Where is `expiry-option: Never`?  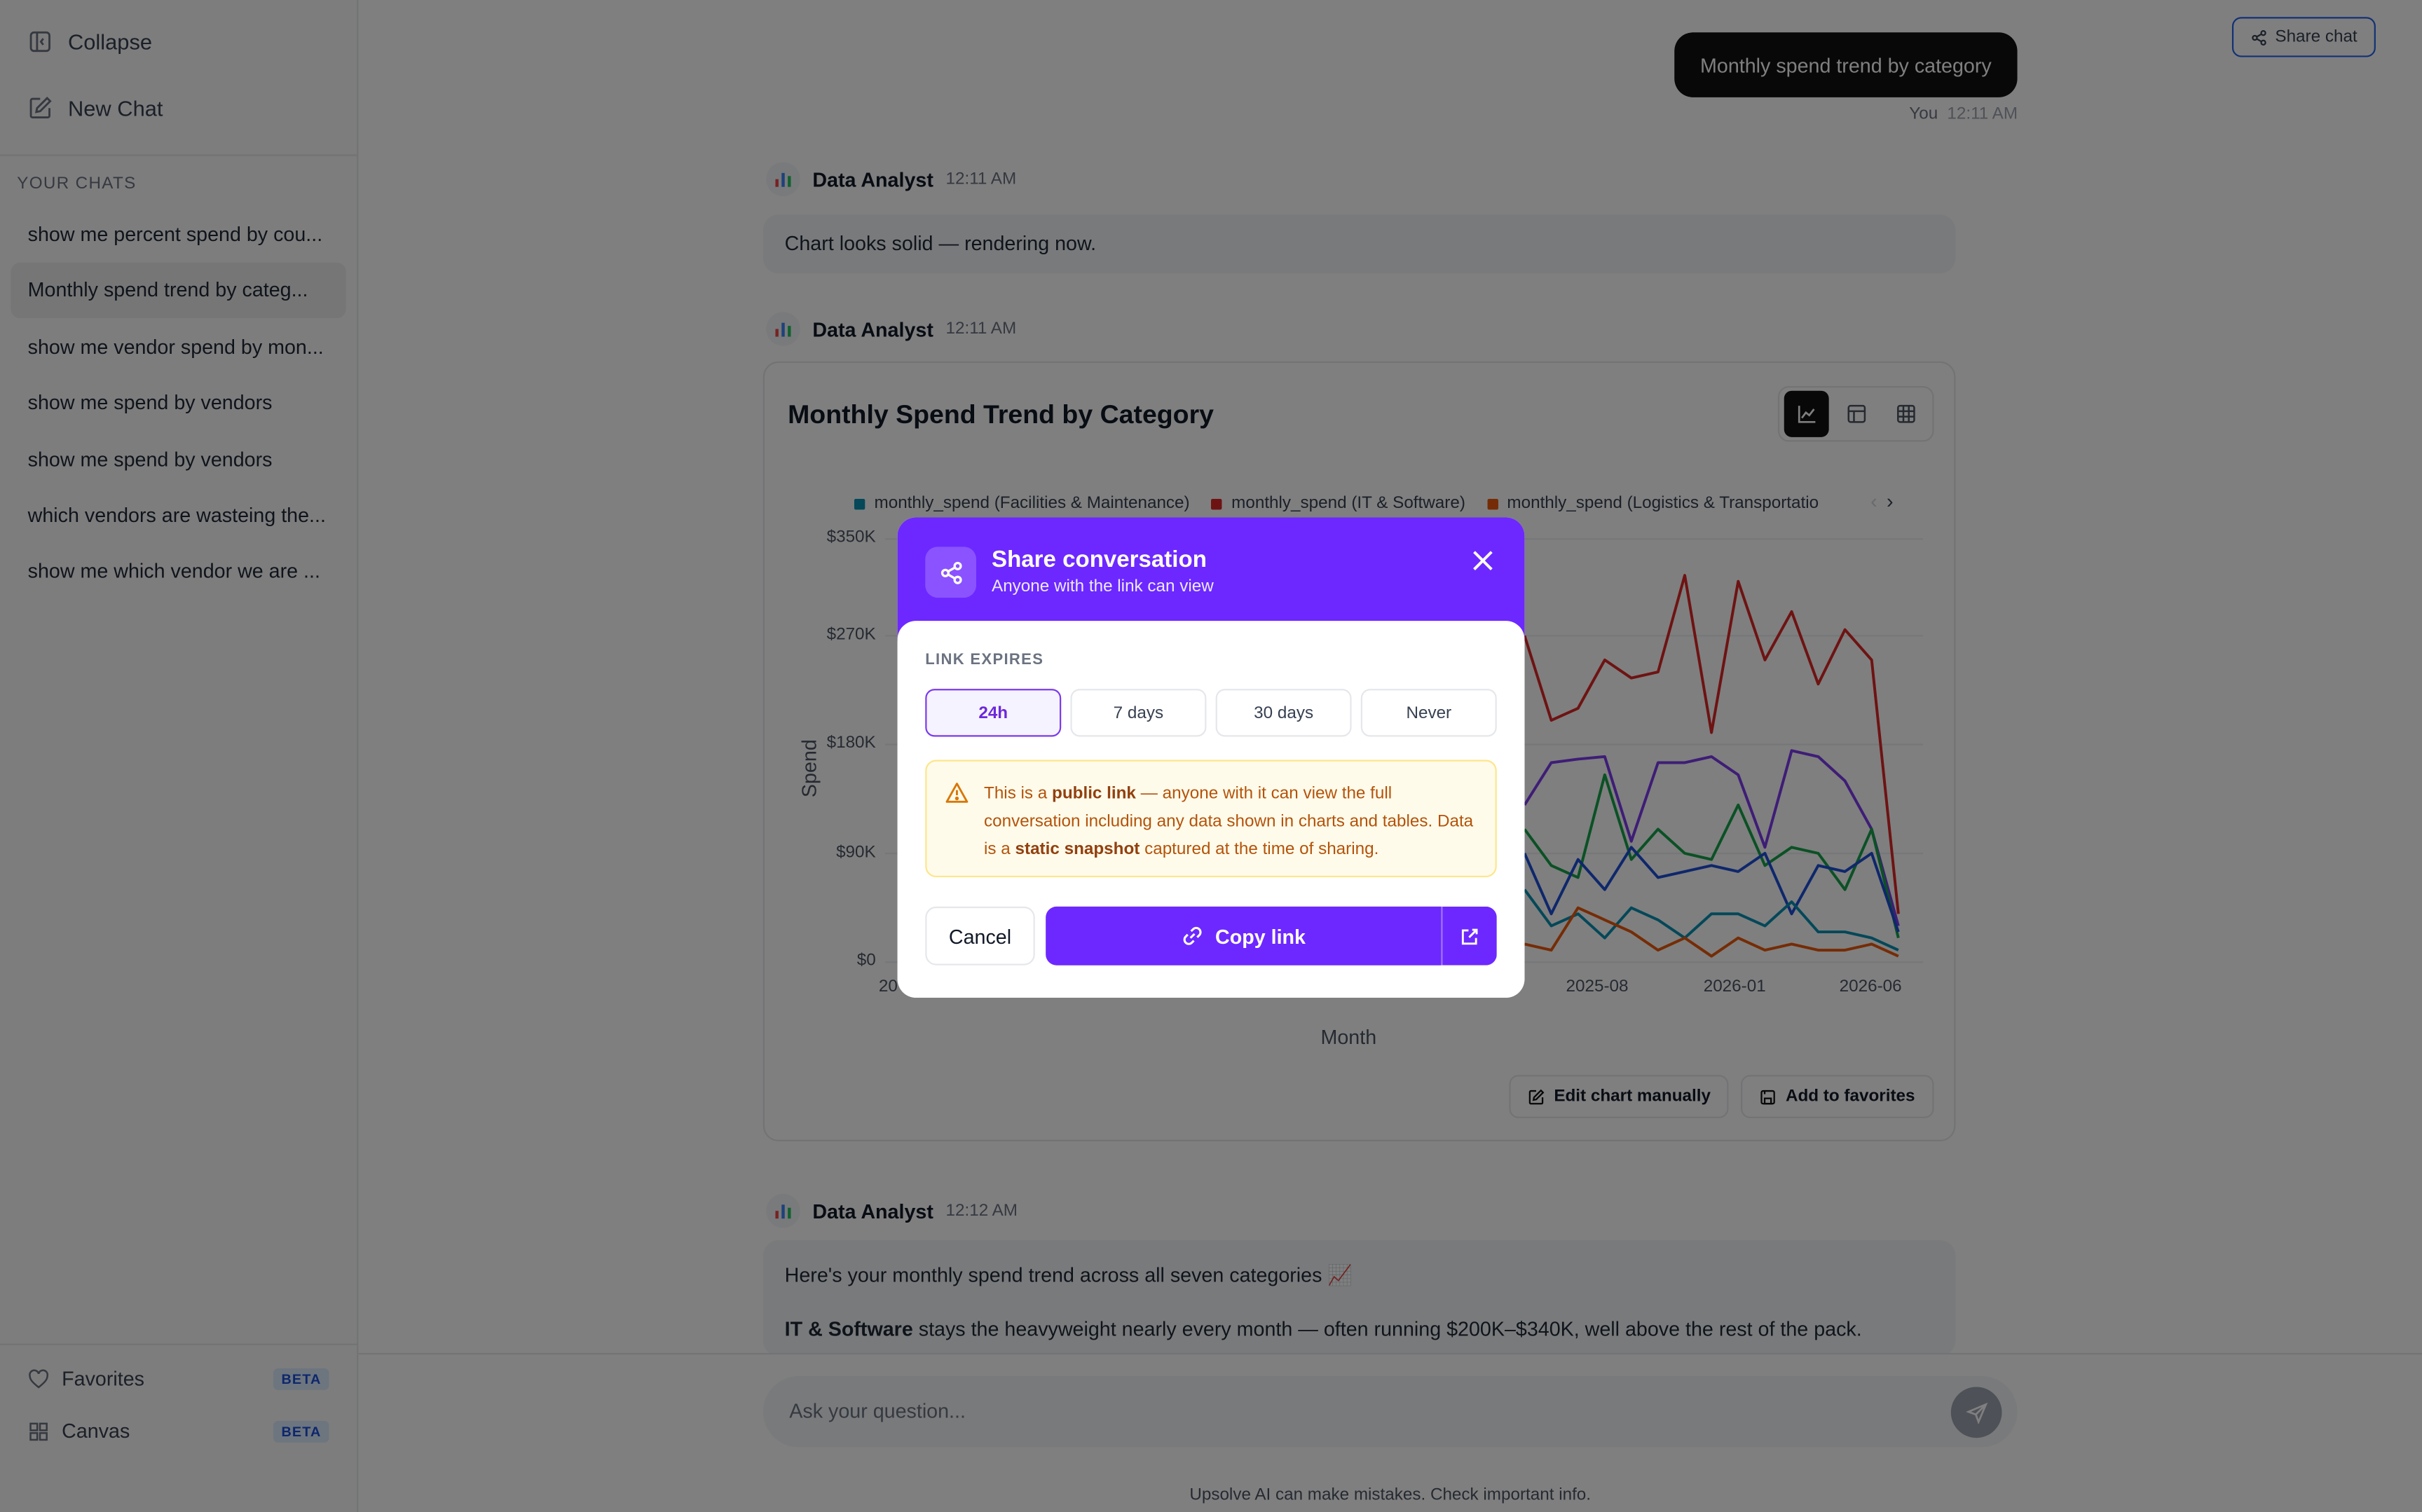
expiry-option: Never is located at coordinates (1428, 713).